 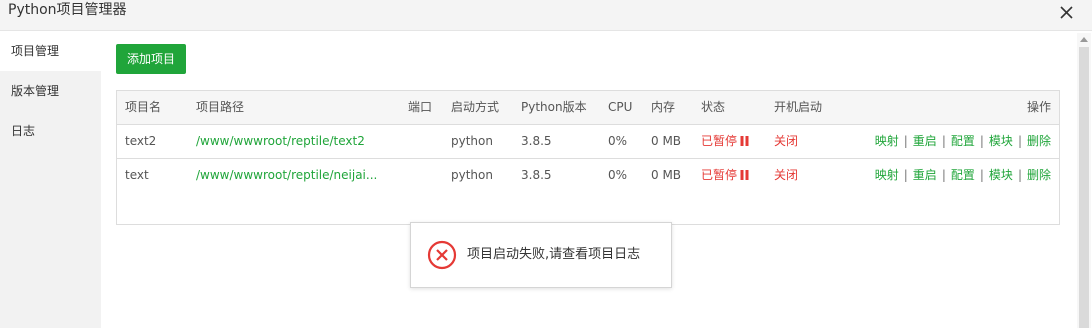 What do you see at coordinates (50, 91) in the screenshot?
I see `sidebar-item-version-management: 版本管理` at bounding box center [50, 91].